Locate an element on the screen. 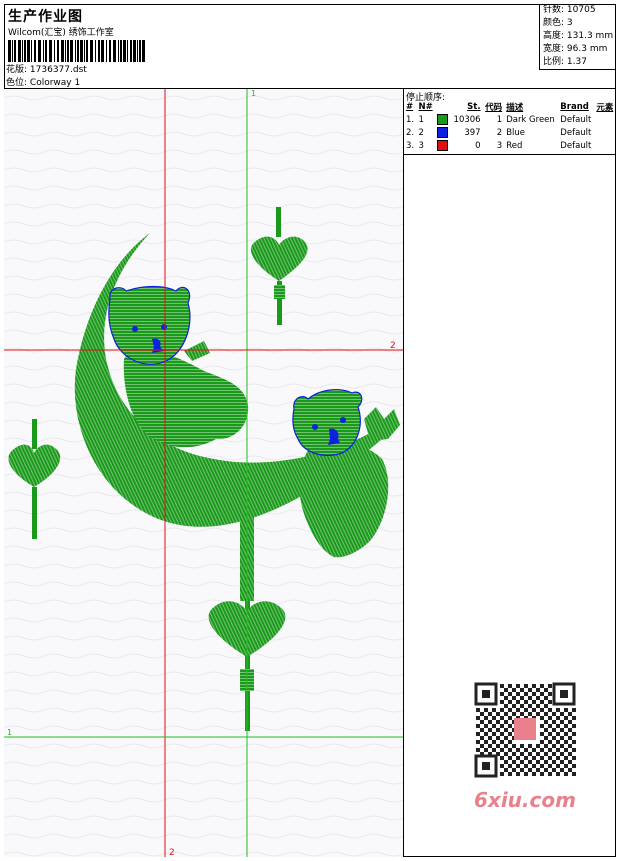 The image size is (620, 861). col-stitches: St. is located at coordinates (474, 107).